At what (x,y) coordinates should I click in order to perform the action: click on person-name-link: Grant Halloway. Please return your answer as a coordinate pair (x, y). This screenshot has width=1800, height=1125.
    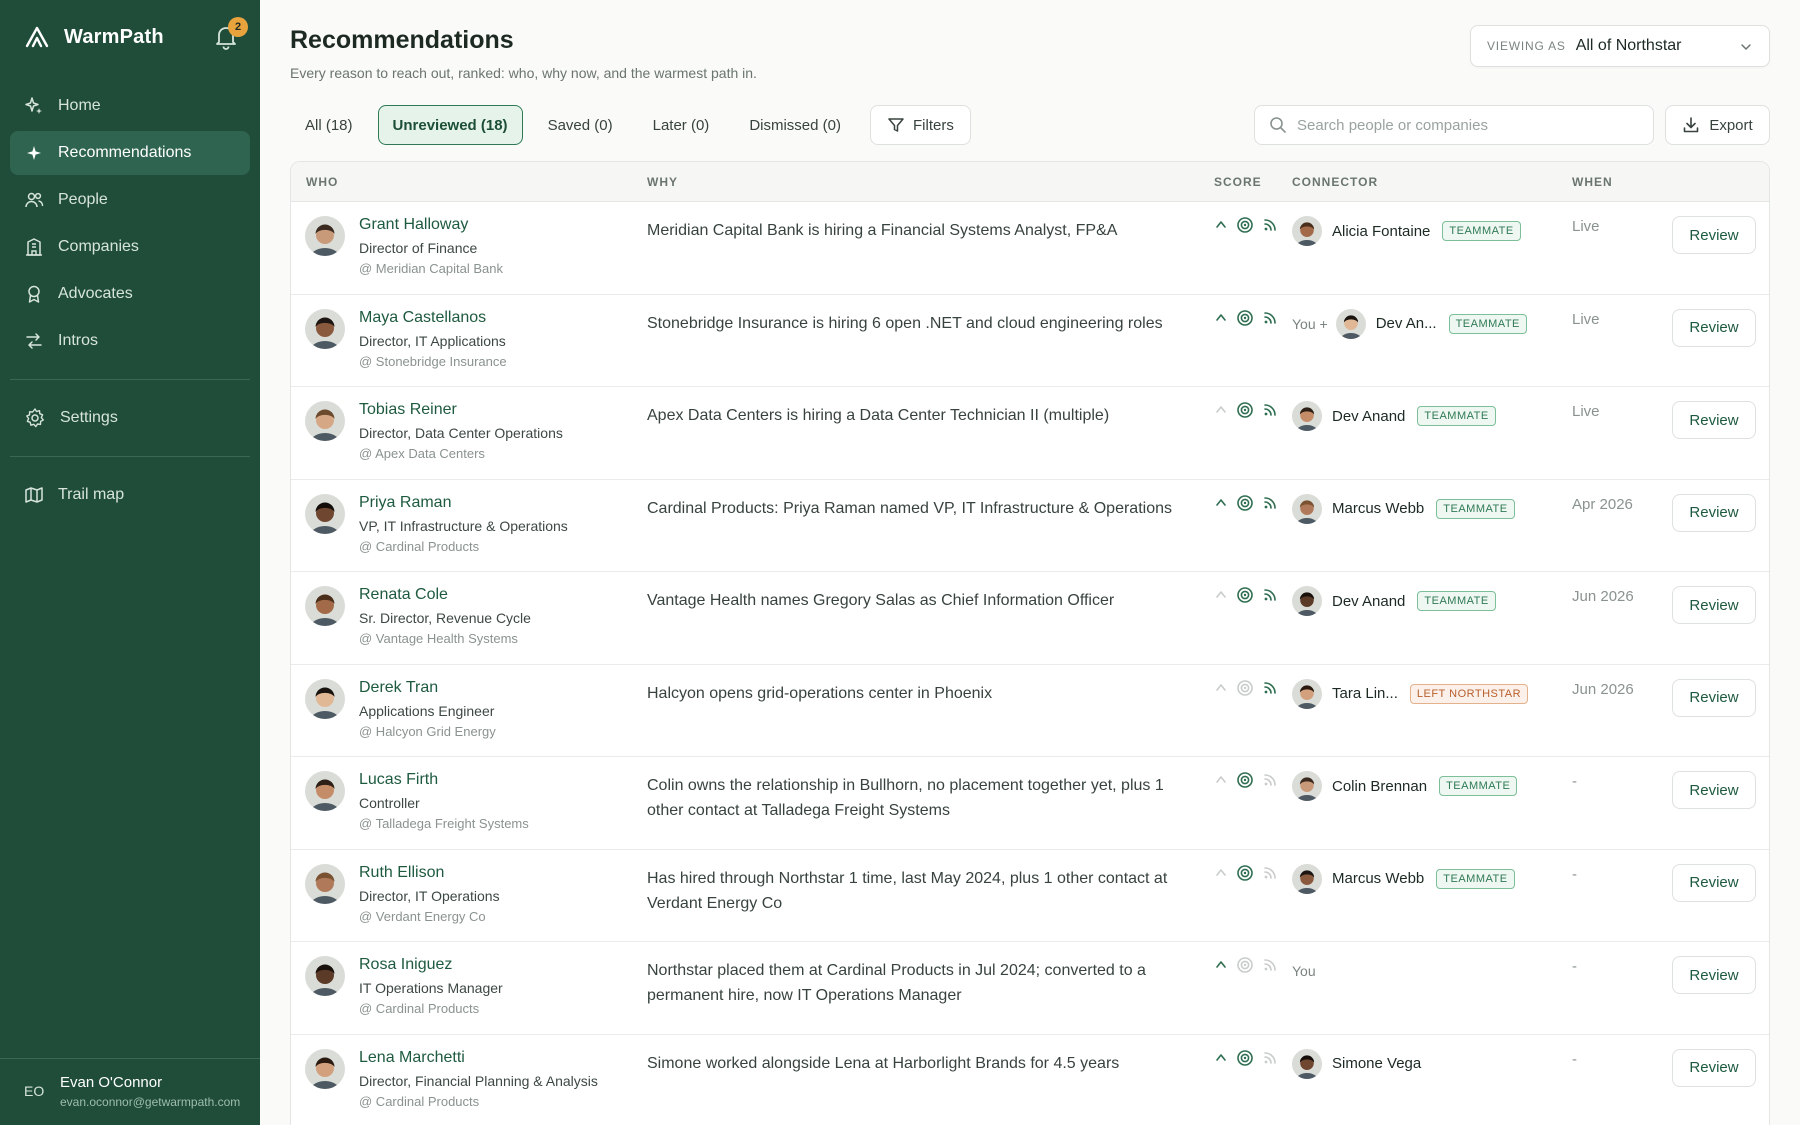
    Looking at the image, I should click on (413, 225).